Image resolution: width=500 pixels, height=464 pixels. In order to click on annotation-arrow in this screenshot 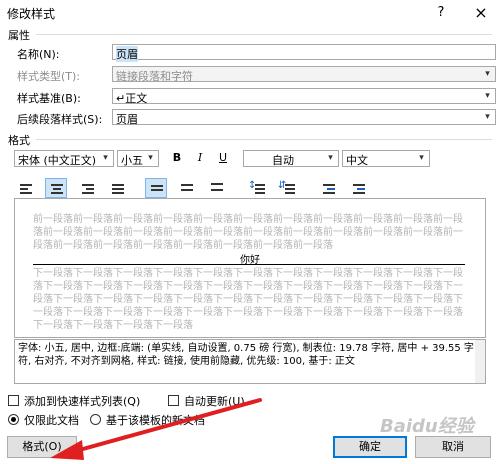, I will do `click(156, 429)`.